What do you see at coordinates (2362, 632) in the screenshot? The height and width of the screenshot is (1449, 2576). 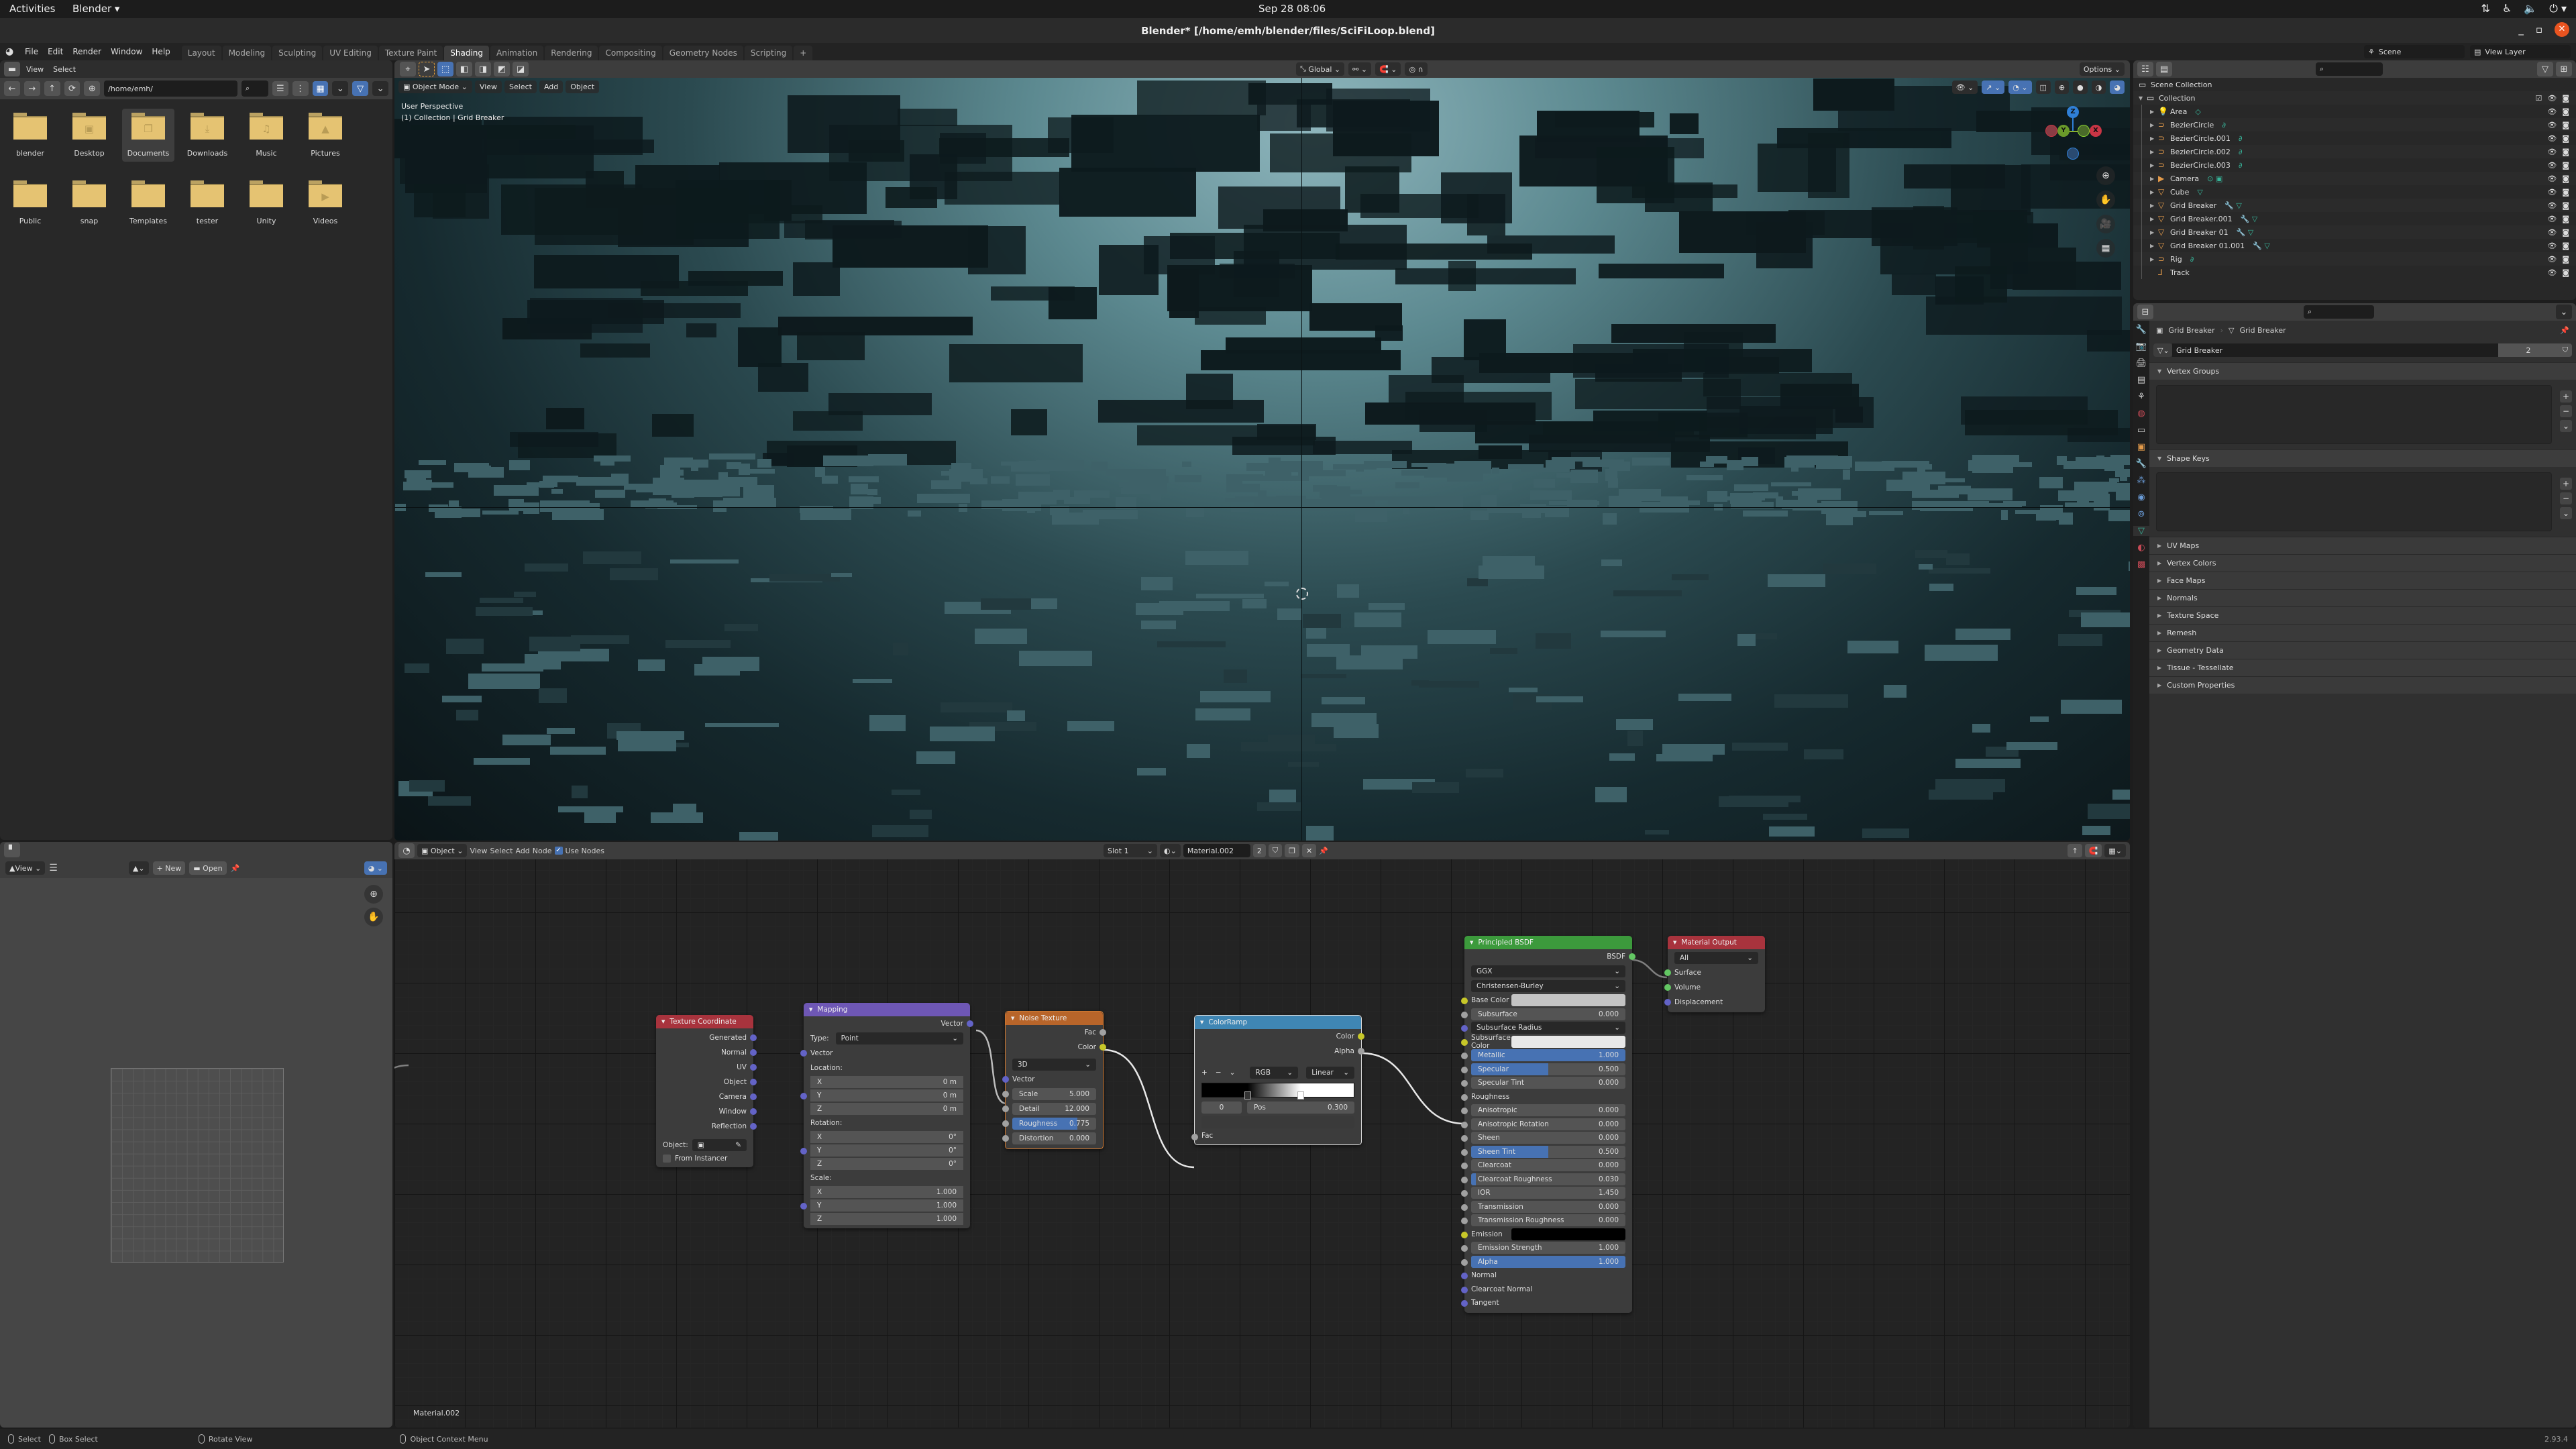 I see `panel-remesh: ▶ Remesh` at bounding box center [2362, 632].